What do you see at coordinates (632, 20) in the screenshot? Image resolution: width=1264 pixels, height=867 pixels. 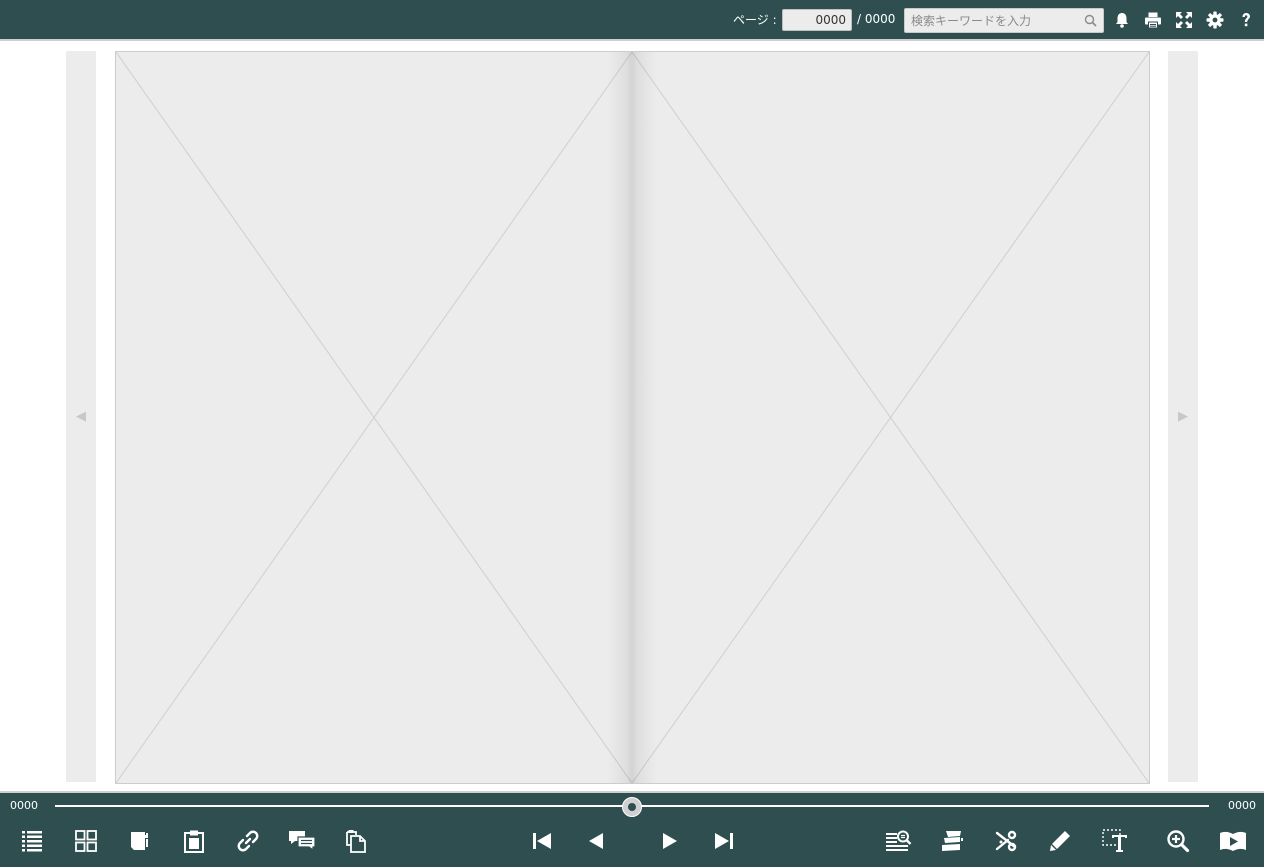 I see `top-toolbar: ページ : / 0000` at bounding box center [632, 20].